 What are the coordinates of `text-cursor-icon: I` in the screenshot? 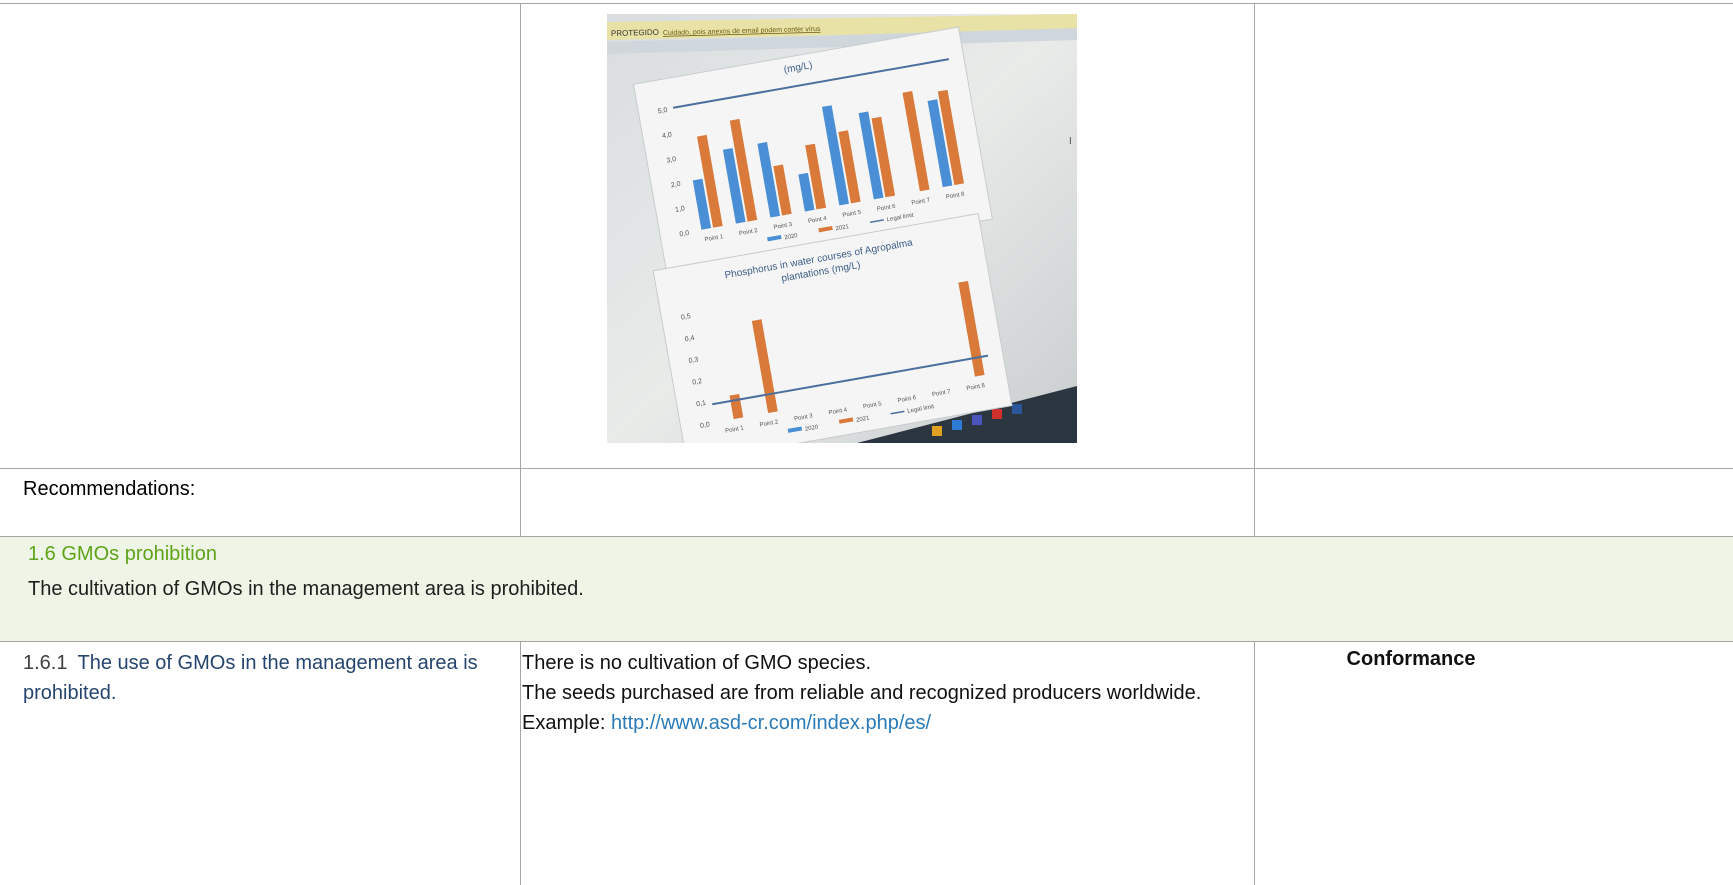 It's located at (1070, 141).